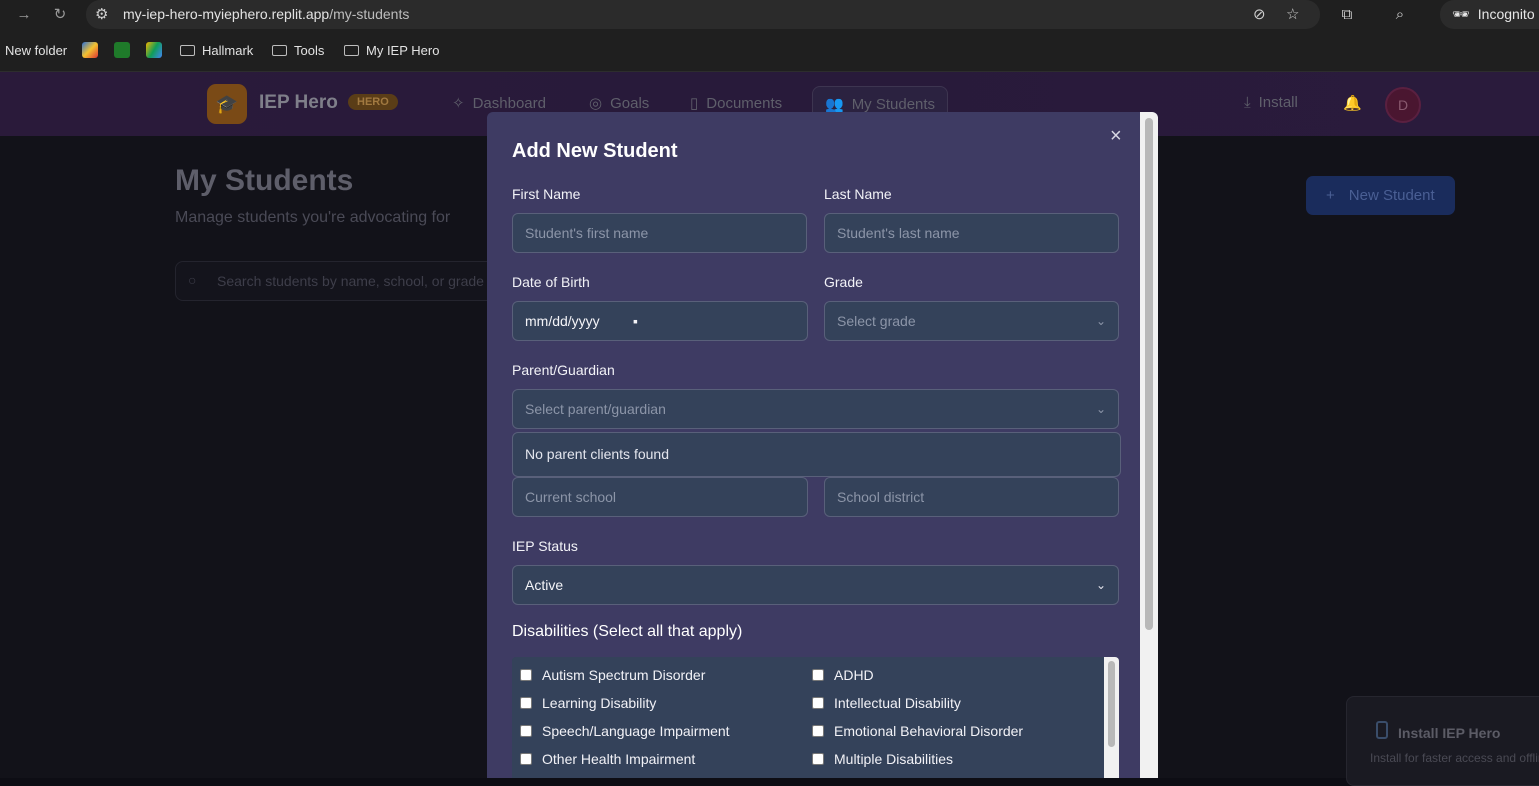 The image size is (1539, 786). I want to click on avatar: D, so click(1403, 105).